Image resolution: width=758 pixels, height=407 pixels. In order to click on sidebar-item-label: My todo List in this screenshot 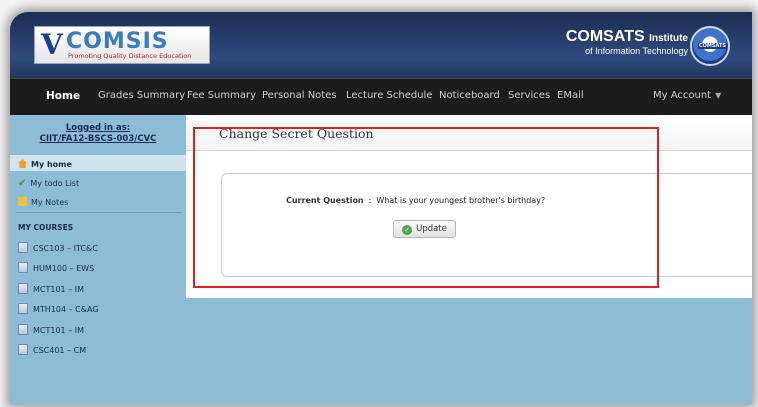, I will do `click(55, 183)`.